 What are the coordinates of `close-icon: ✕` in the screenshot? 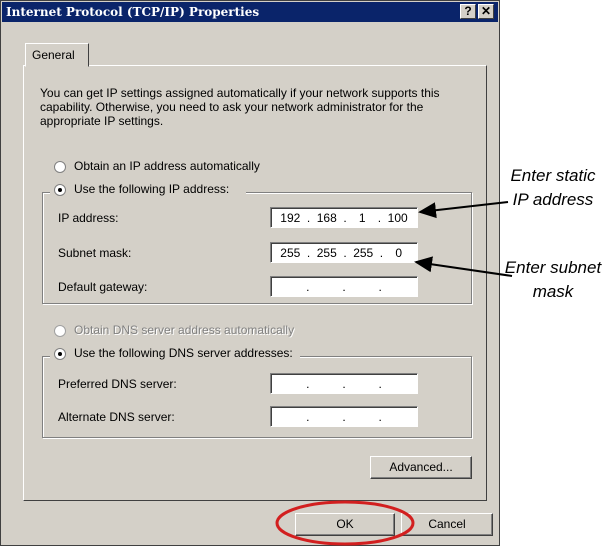 It's located at (486, 11).